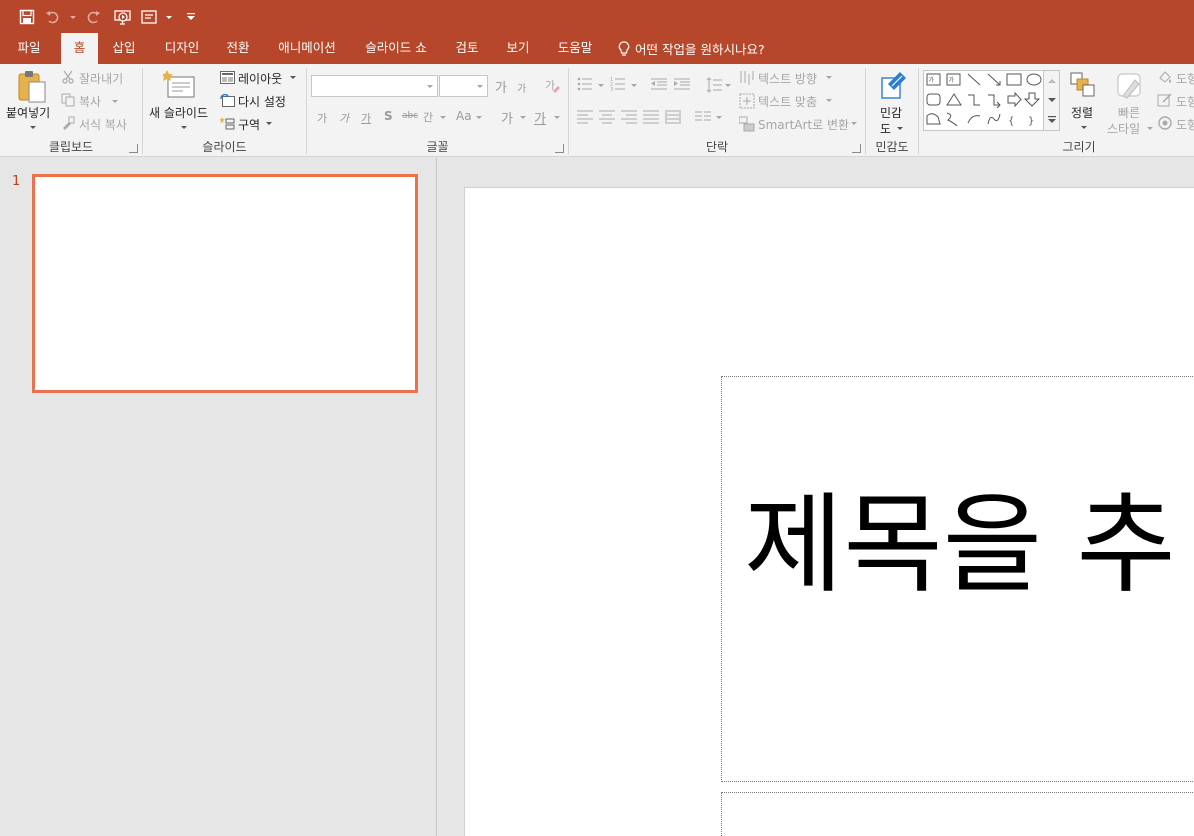 The image size is (1194, 836). What do you see at coordinates (133, 148) in the screenshot?
I see `clipboard-dialog-launcher` at bounding box center [133, 148].